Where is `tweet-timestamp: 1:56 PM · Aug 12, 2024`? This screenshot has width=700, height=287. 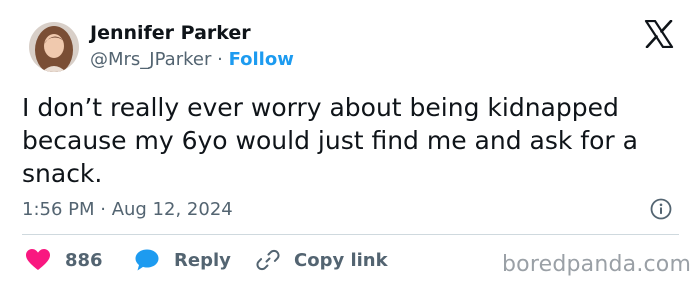
tweet-timestamp: 1:56 PM · Aug 12, 2024 is located at coordinates (127, 209).